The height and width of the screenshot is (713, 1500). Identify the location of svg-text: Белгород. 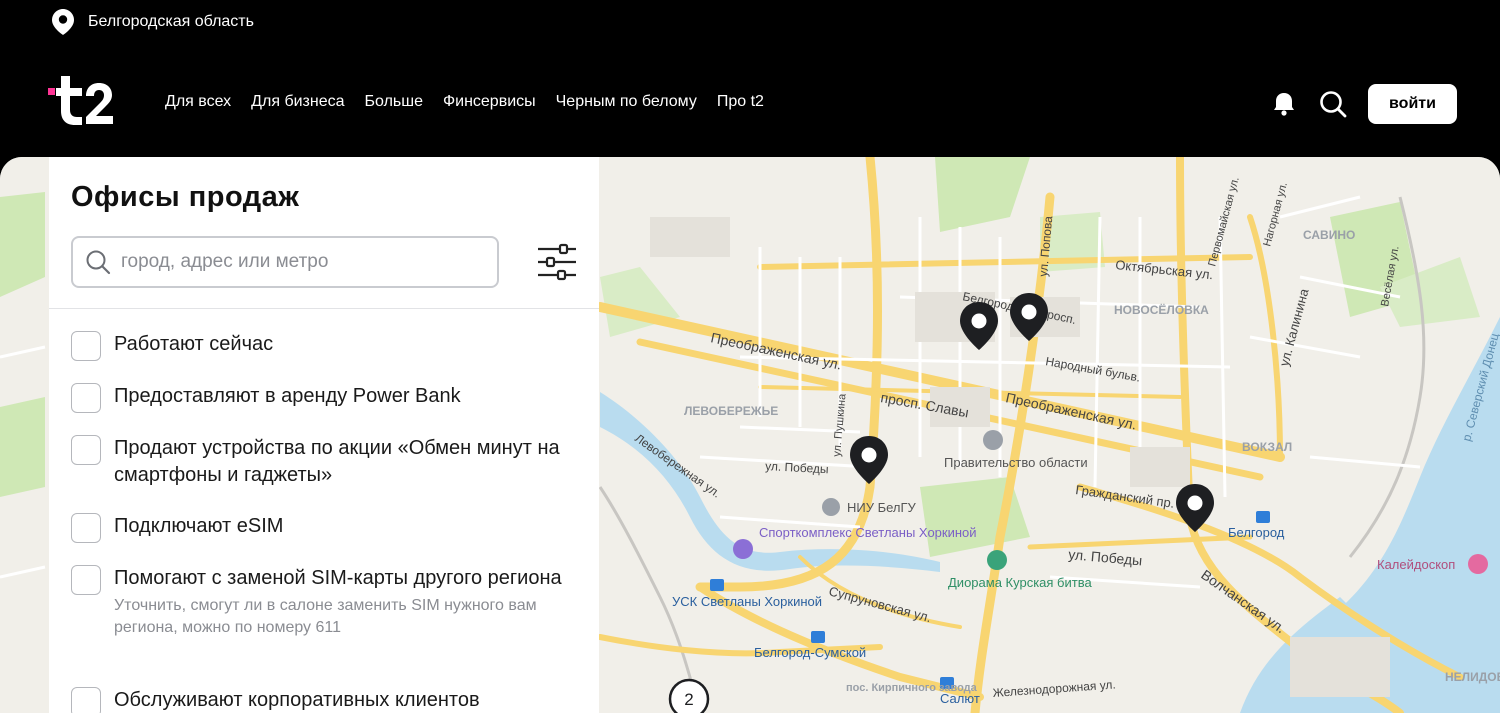
(1256, 532).